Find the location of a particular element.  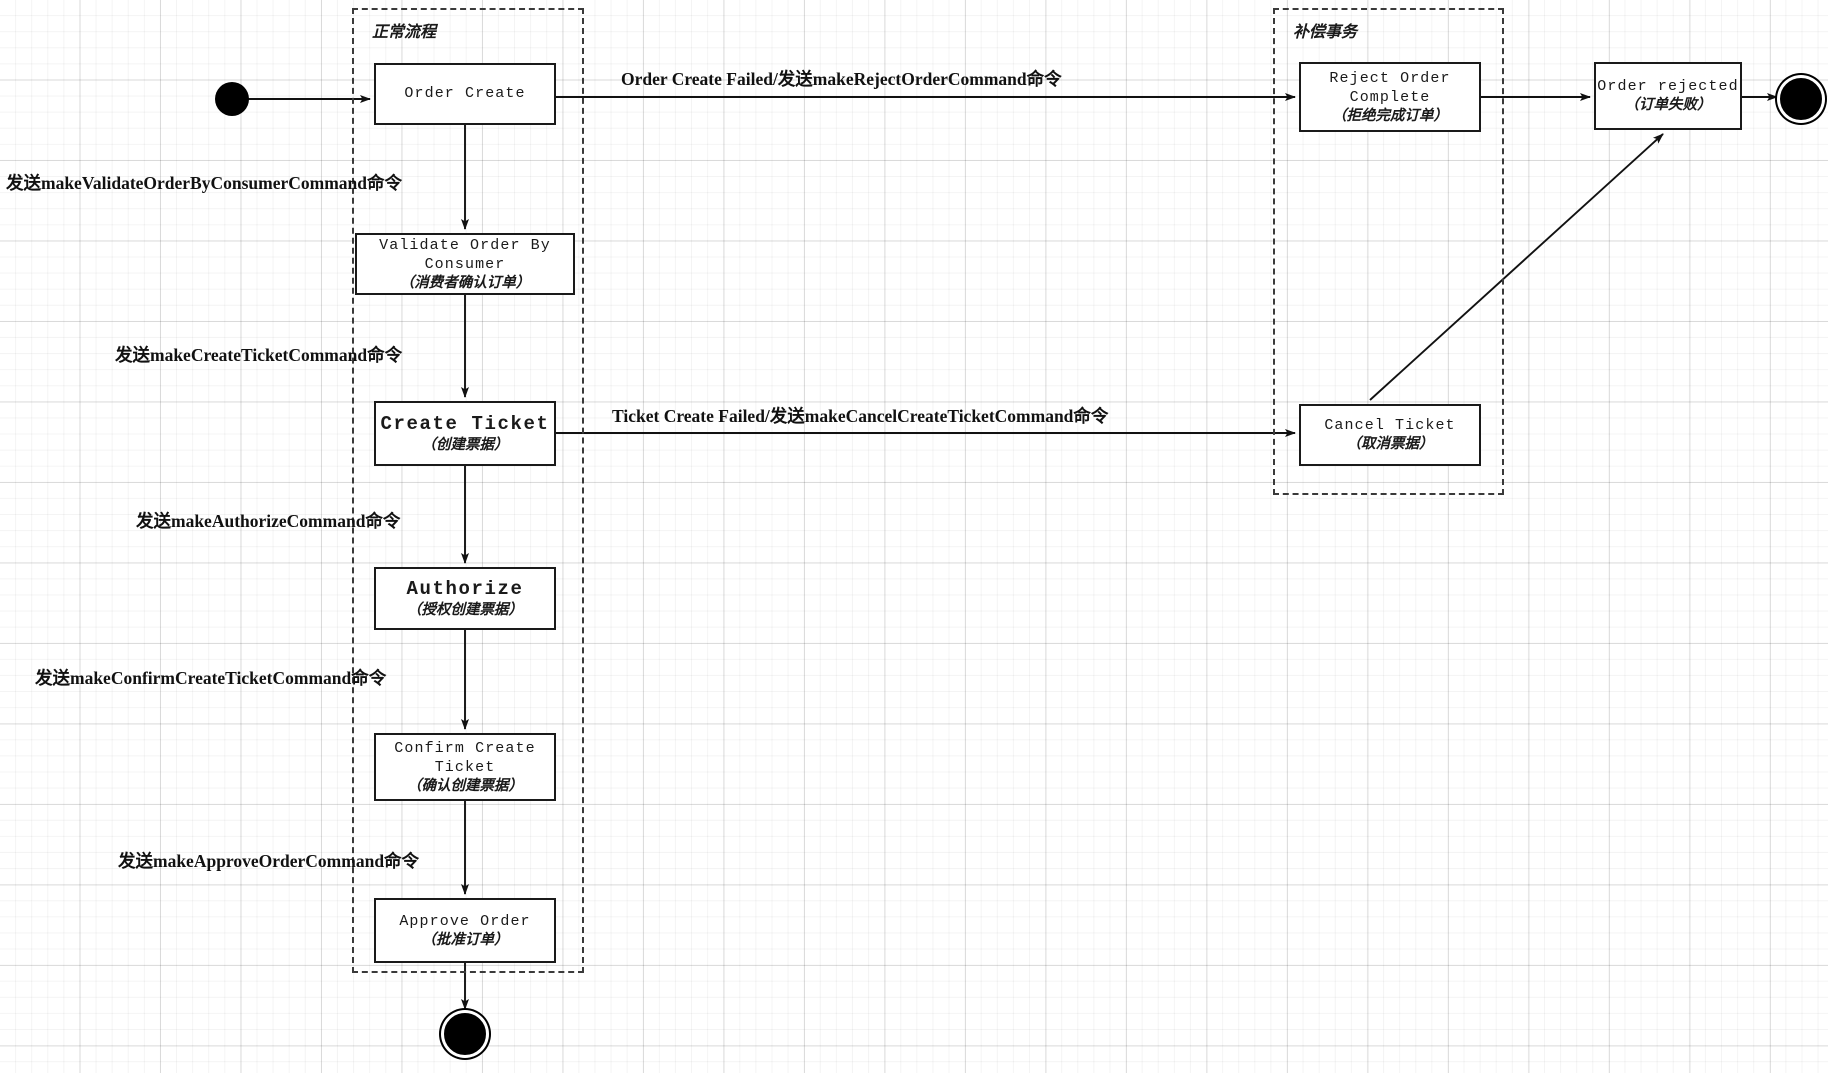

state-node-cancel-ticket: Cancel Ticket （取消票据） is located at coordinates (1390, 435).